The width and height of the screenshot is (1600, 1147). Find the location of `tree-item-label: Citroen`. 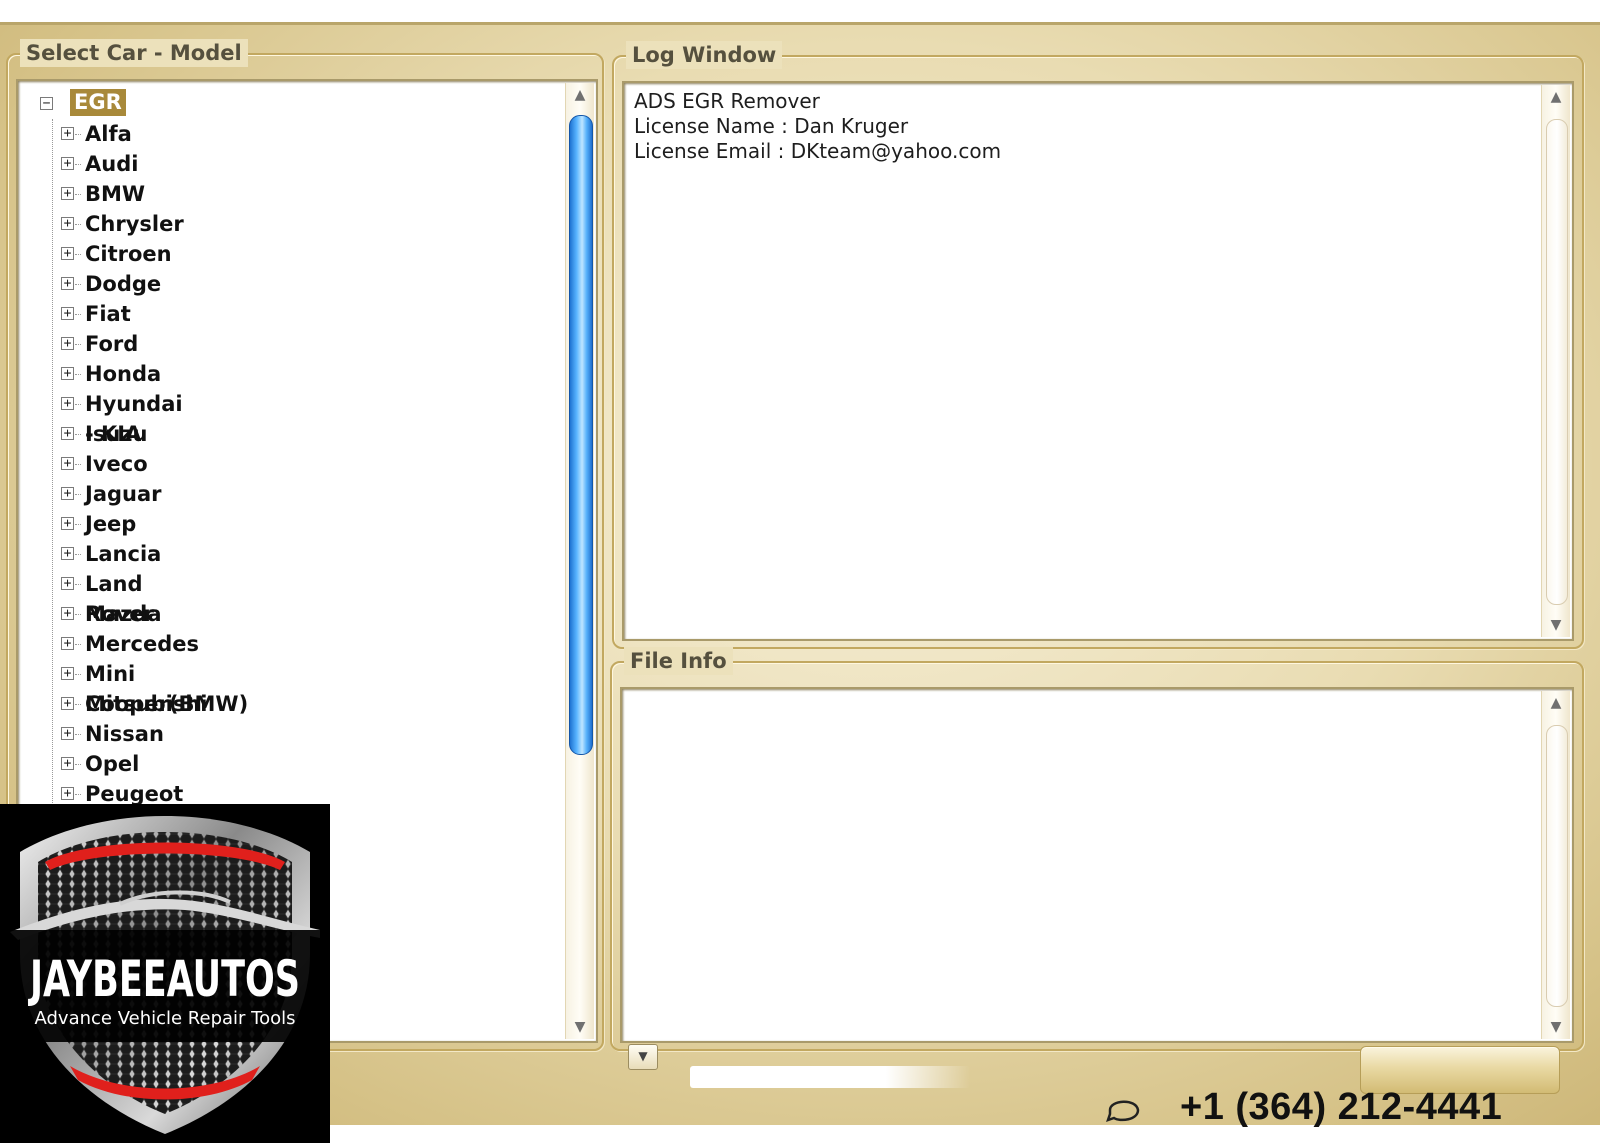

tree-item-label: Citroen is located at coordinates (128, 254).